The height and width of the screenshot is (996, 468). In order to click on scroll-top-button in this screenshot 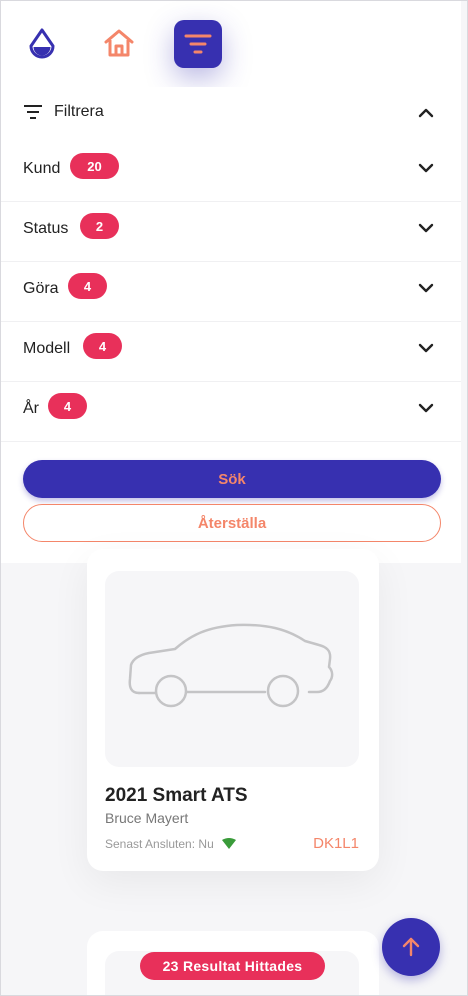, I will do `click(411, 947)`.